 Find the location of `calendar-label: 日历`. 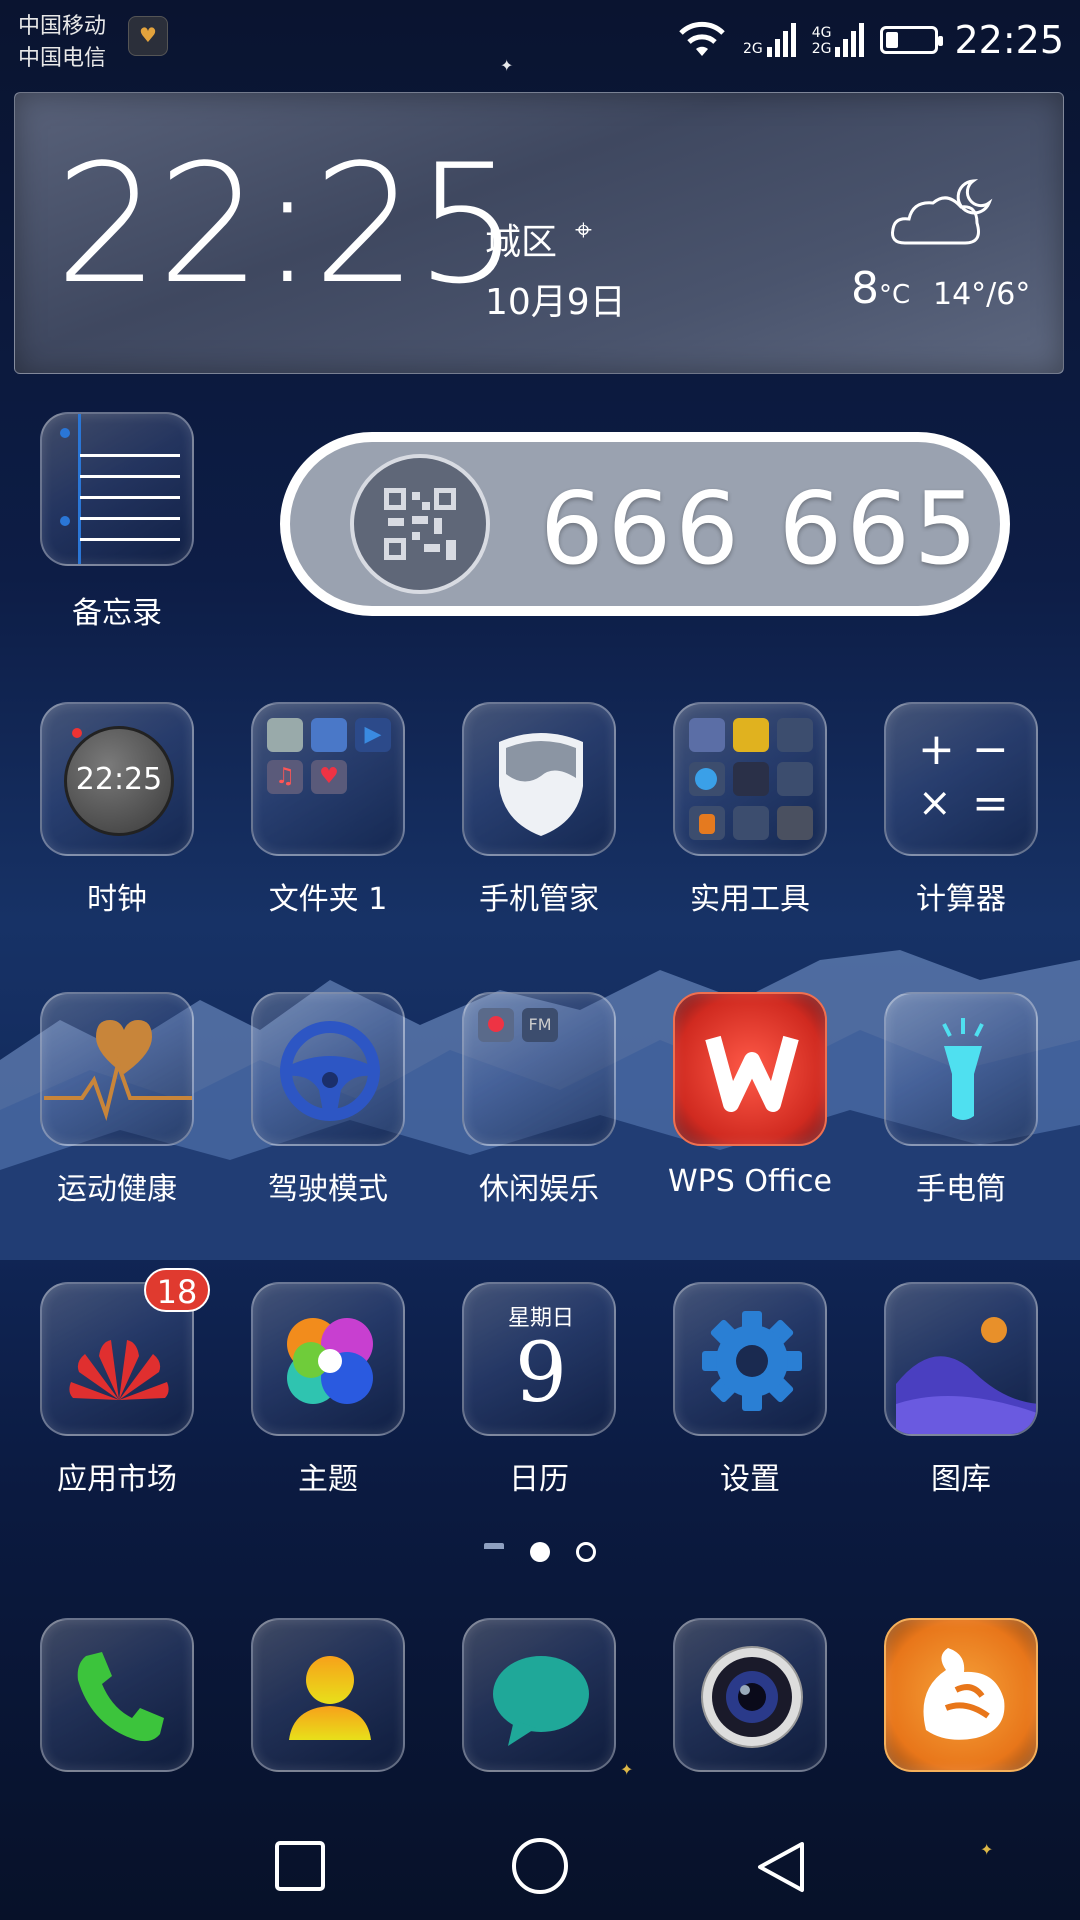

calendar-label: 日历 is located at coordinates (539, 1476).